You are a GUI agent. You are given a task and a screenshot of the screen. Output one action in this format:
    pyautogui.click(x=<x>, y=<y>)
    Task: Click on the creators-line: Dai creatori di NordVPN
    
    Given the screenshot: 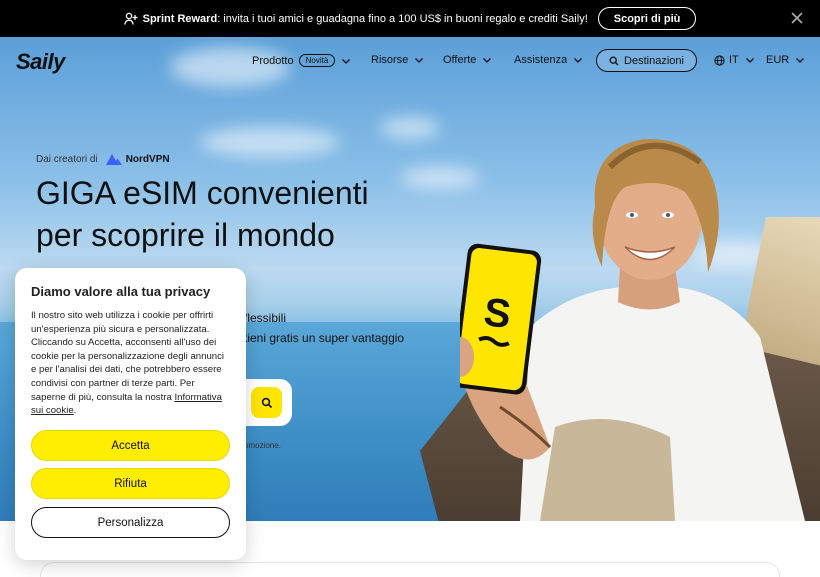 What is the action you would take?
    pyautogui.click(x=103, y=159)
    